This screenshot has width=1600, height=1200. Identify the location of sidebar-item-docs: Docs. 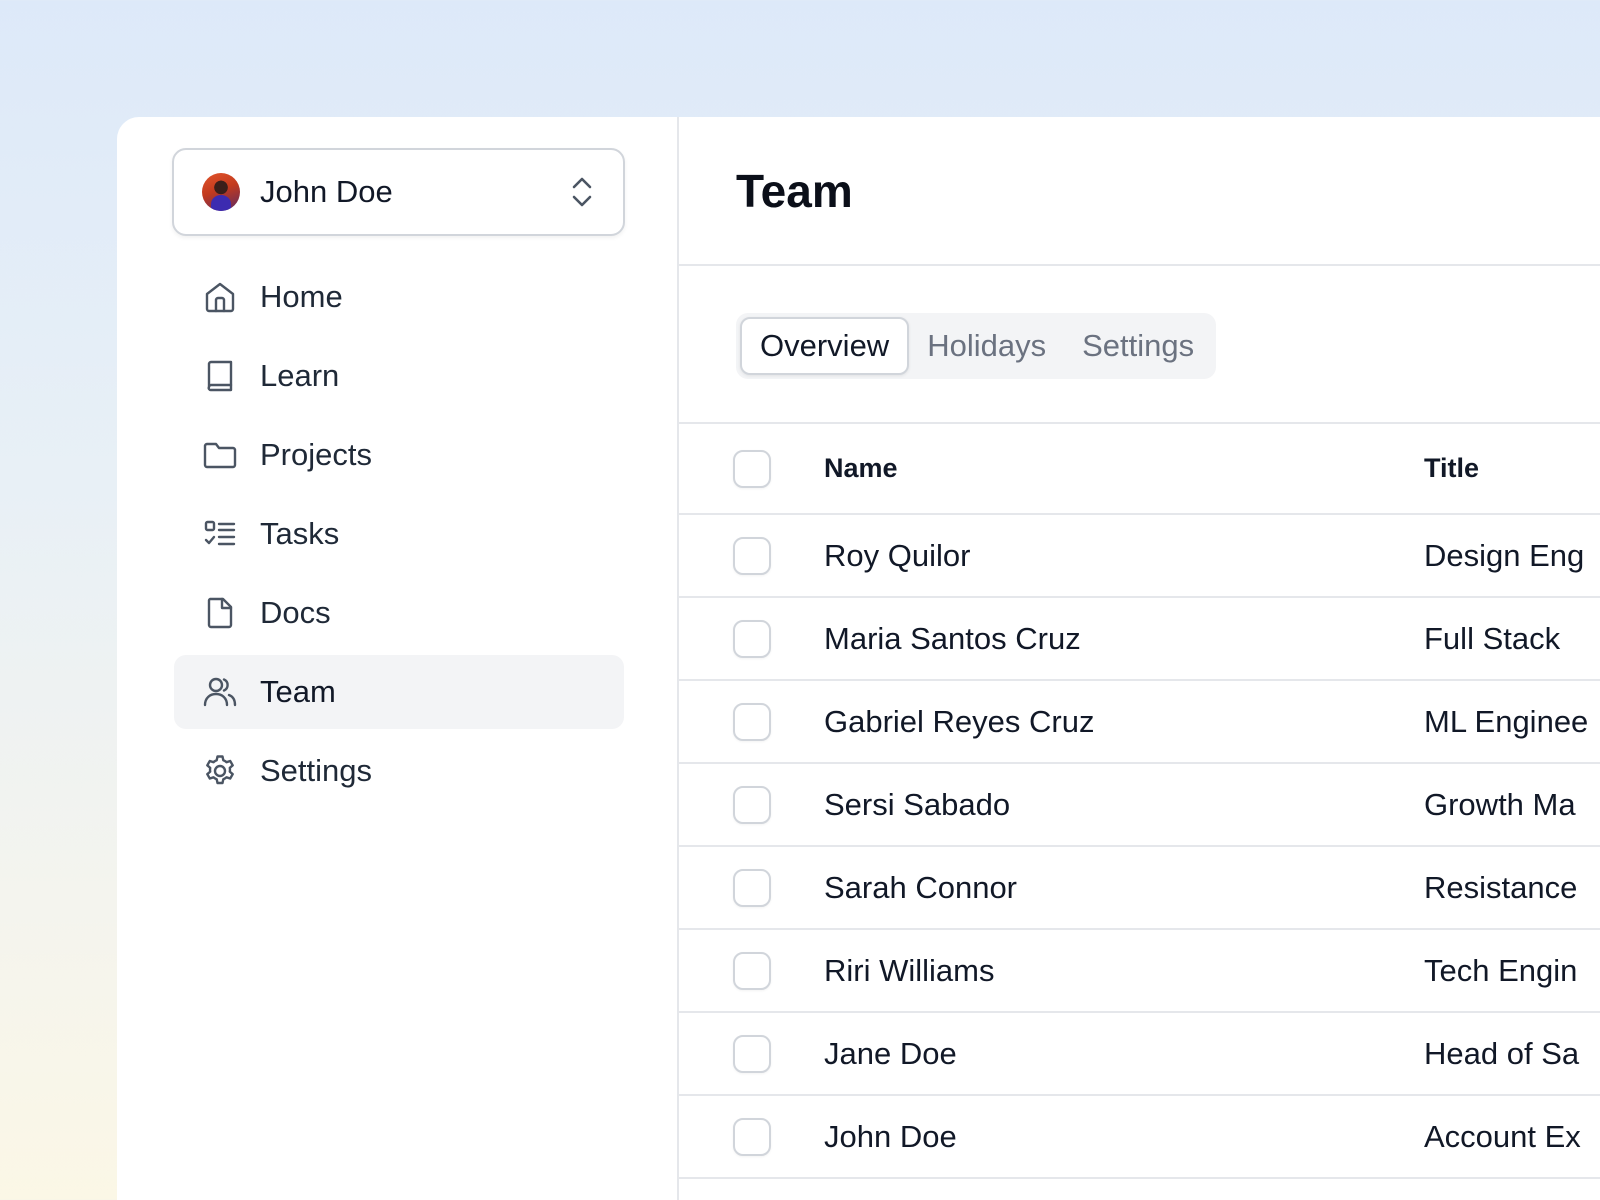
(399, 613).